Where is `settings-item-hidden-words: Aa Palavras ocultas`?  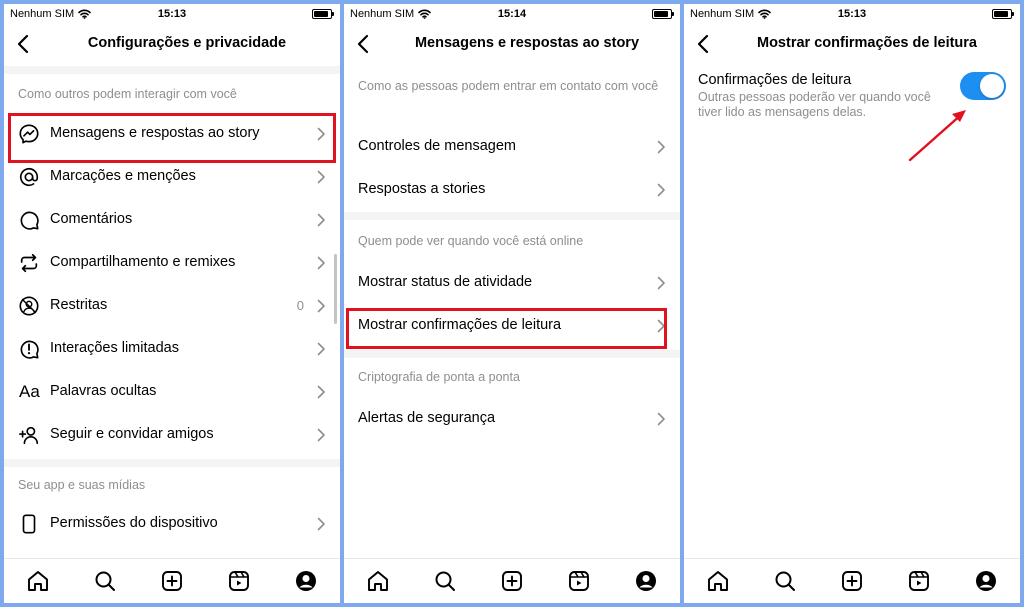 settings-item-hidden-words: Aa Palavras ocultas is located at coordinates (172, 392).